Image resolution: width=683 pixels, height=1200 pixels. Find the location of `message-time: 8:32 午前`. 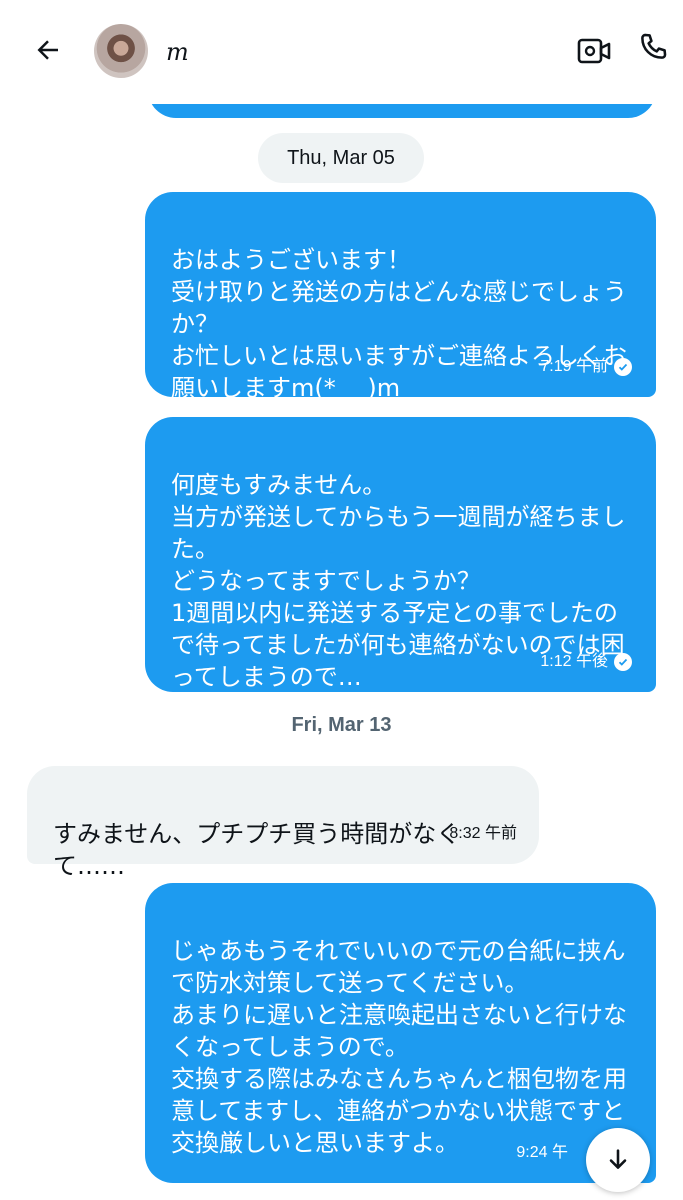

message-time: 8:32 午前 is located at coordinates (483, 833).